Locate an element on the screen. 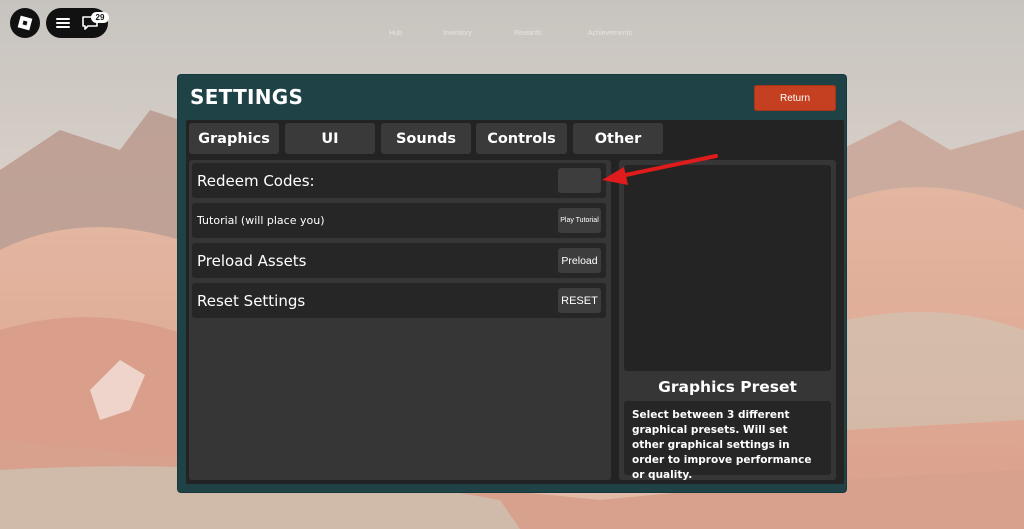 This screenshot has width=1024, height=529. reset-button: RESET is located at coordinates (579, 300).